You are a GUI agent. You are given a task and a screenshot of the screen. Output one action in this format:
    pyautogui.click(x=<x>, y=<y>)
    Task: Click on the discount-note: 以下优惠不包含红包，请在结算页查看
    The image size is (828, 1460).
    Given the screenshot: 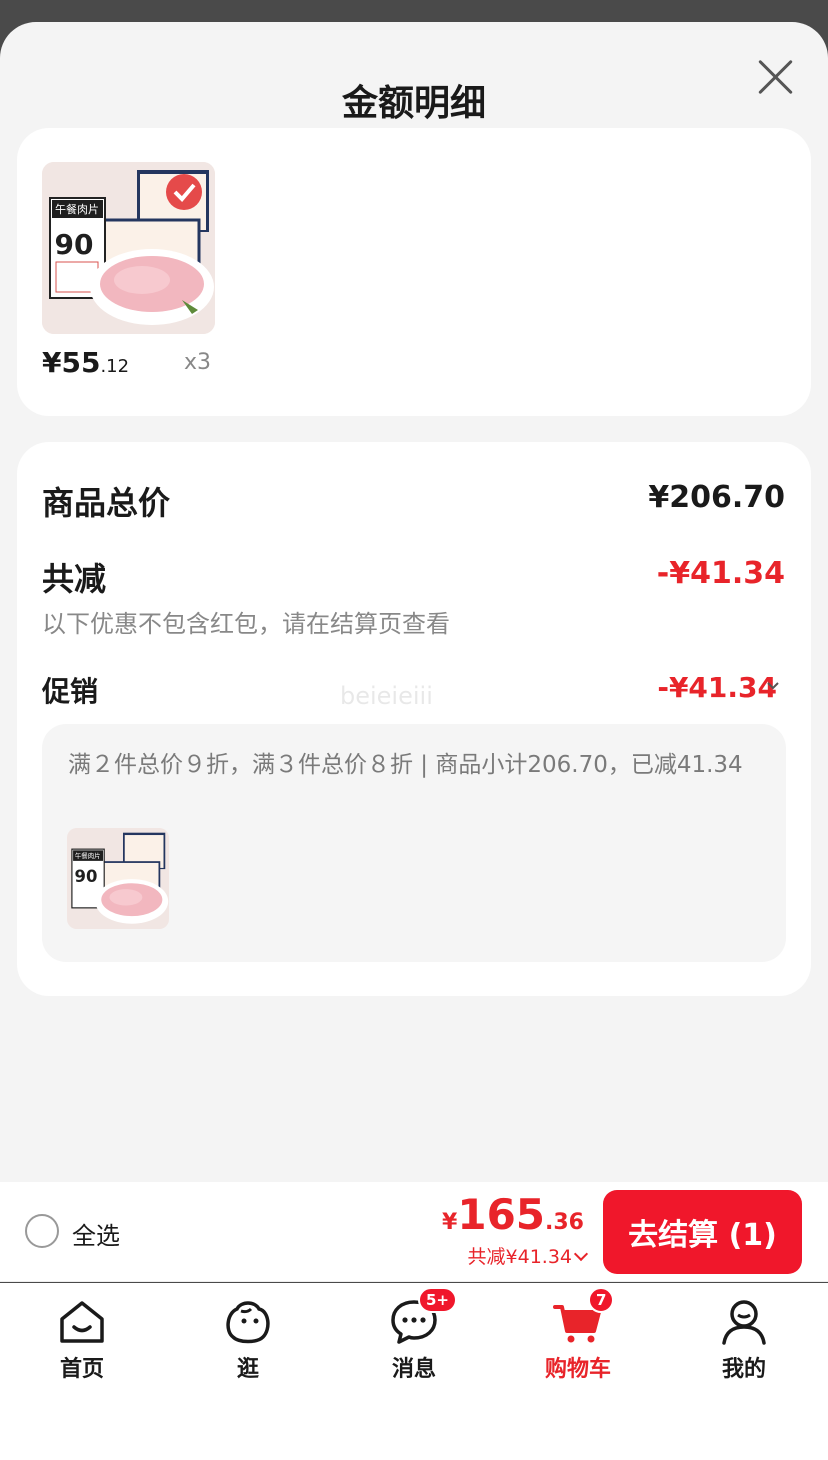 What is the action you would take?
    pyautogui.click(x=246, y=624)
    